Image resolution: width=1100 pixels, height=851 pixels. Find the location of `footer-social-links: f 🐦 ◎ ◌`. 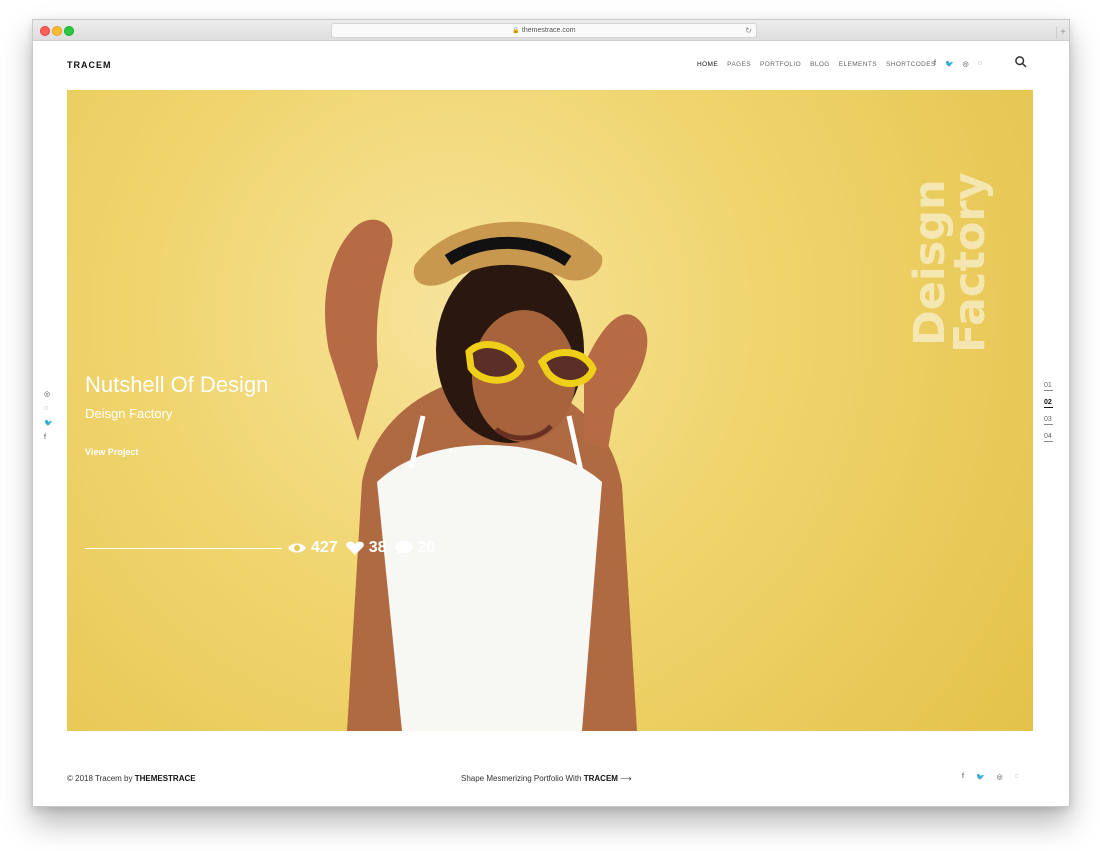

footer-social-links: f 🐦 ◎ ◌ is located at coordinates (990, 777).